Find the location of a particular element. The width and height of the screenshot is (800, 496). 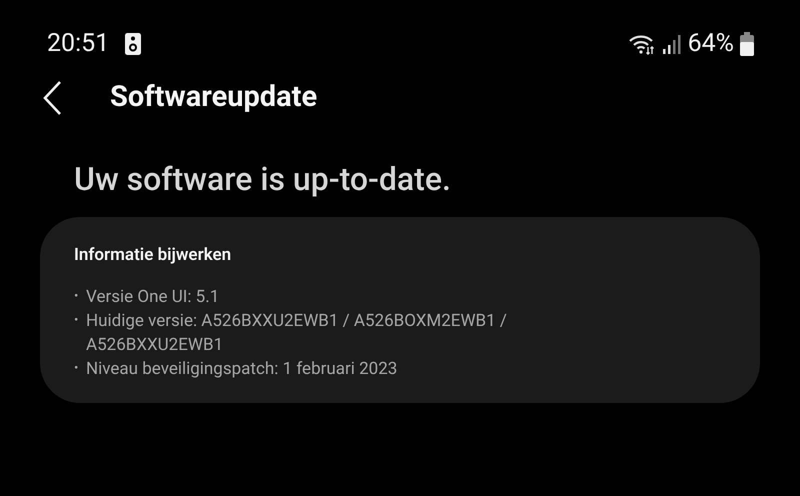

signal-icon is located at coordinates (672, 44).